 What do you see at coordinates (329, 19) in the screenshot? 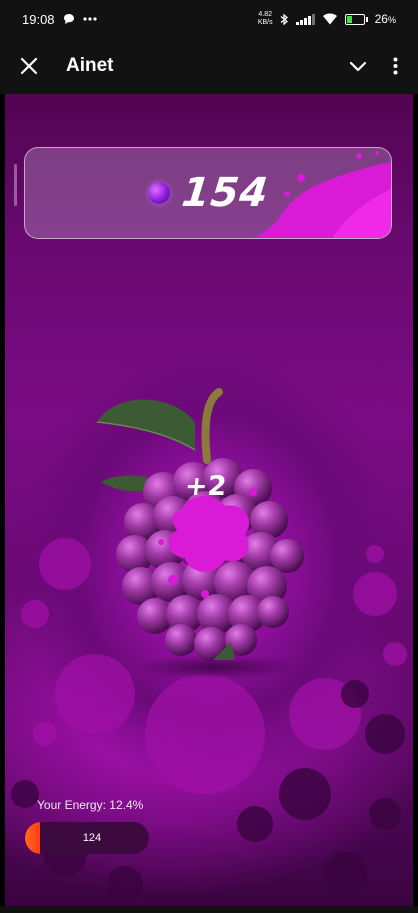
I see `wifi-icon` at bounding box center [329, 19].